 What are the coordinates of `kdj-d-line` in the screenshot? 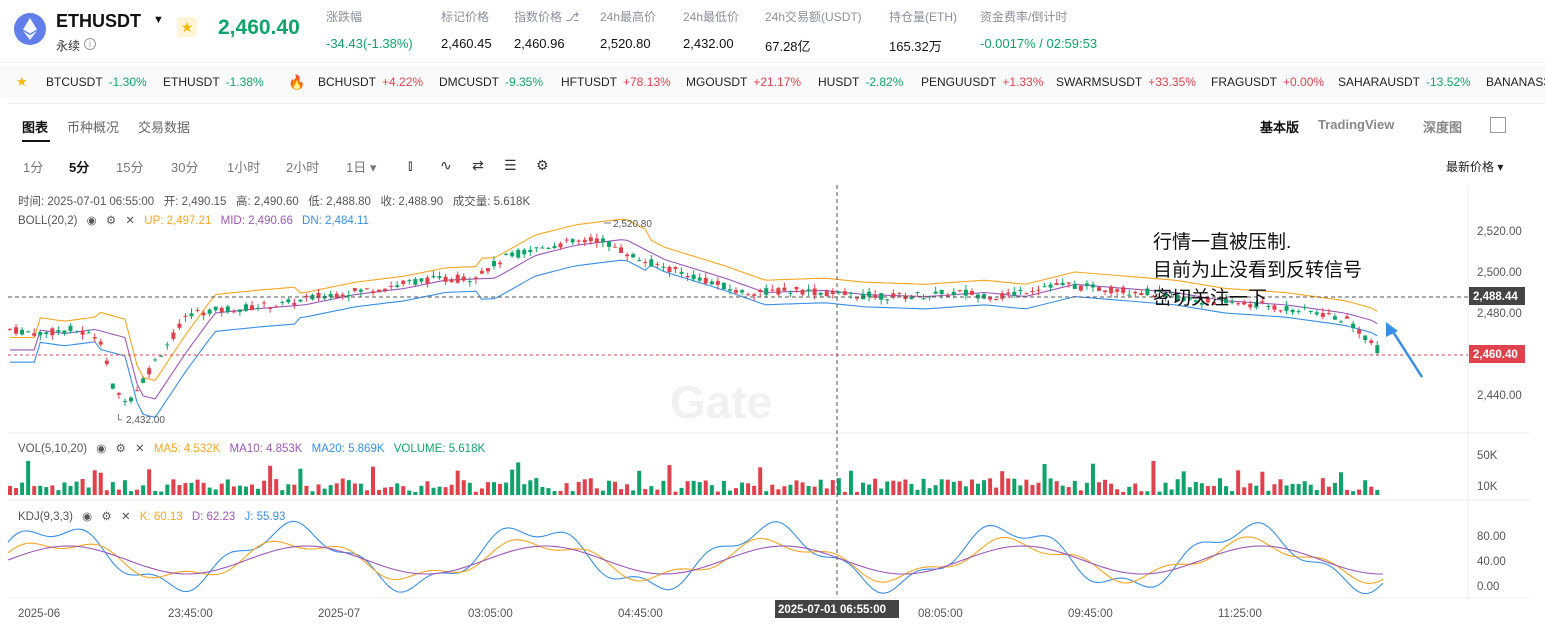 It's located at (695, 560).